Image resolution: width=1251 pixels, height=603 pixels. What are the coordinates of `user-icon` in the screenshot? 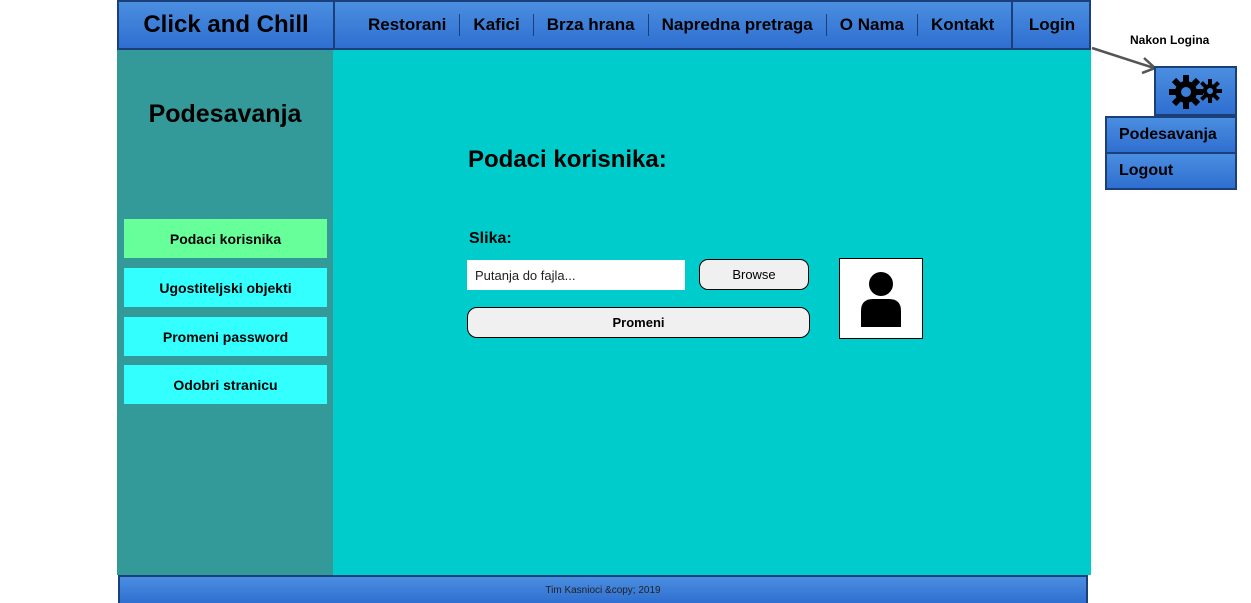 It's located at (881, 299).